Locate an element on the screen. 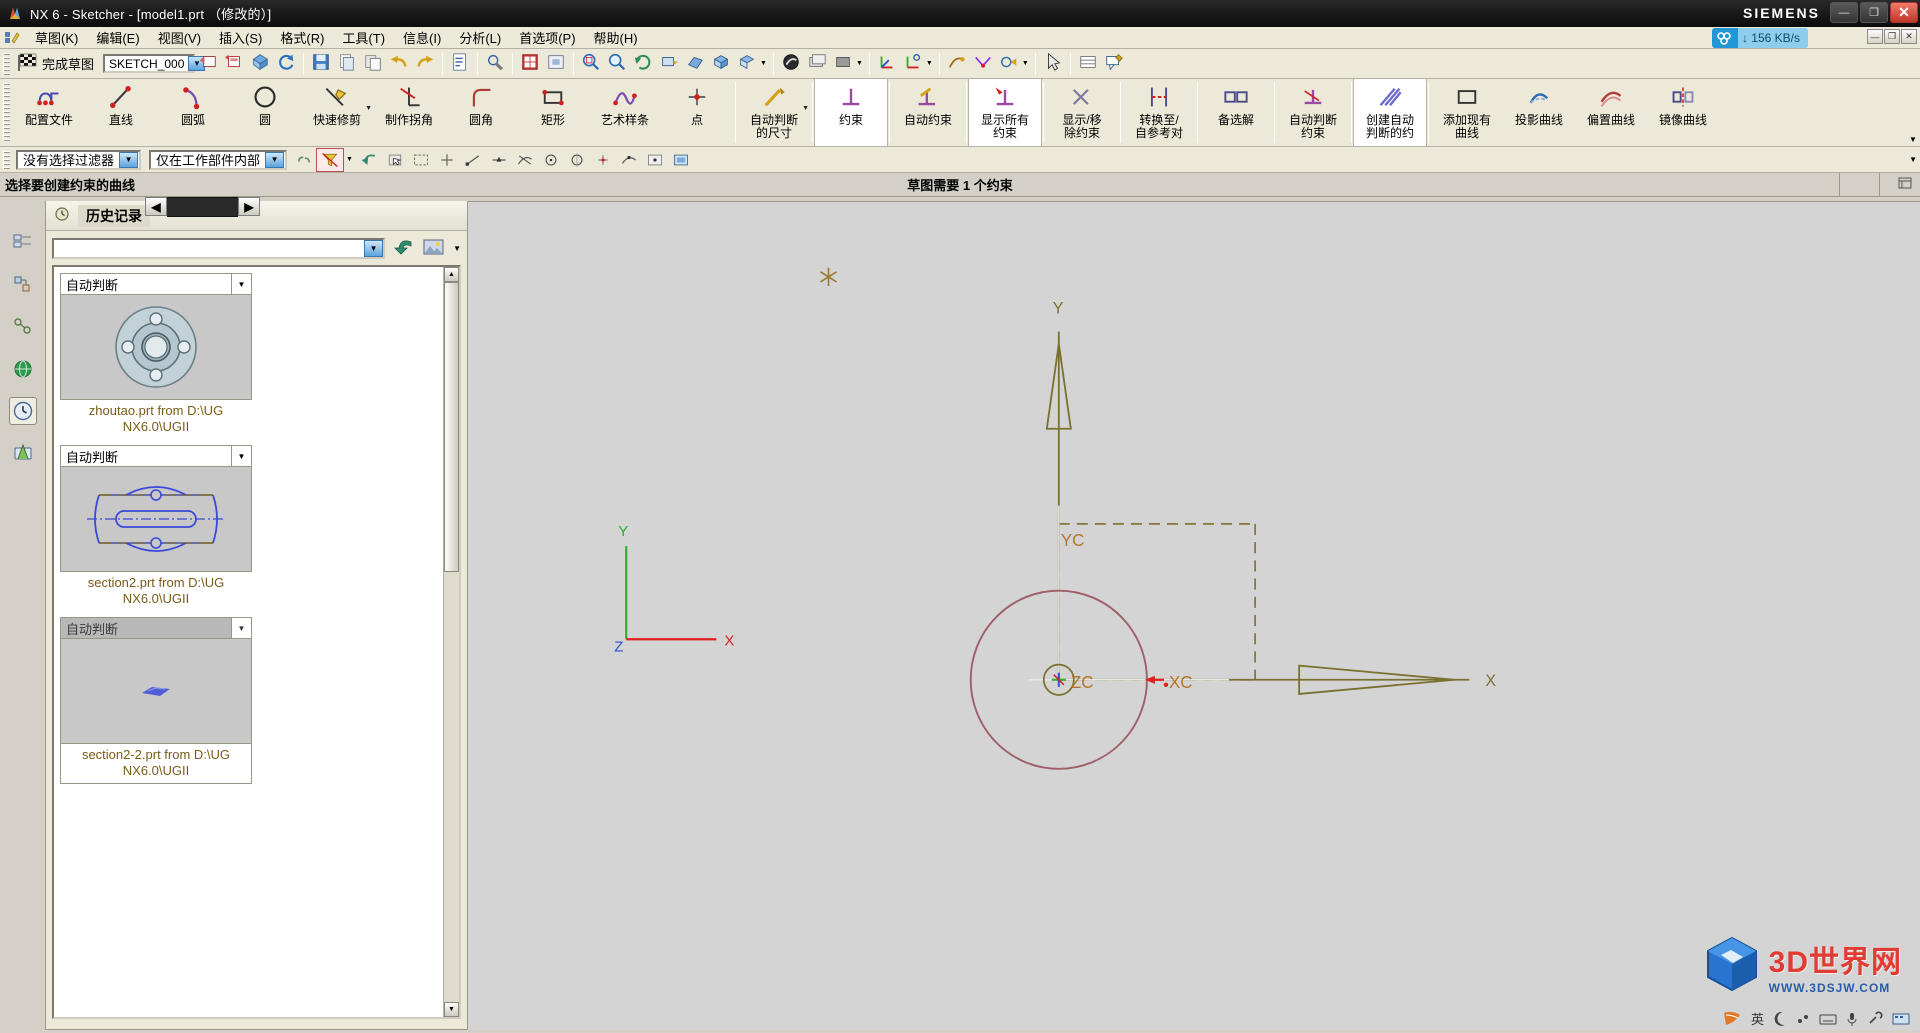  copy-button is located at coordinates (373, 64).